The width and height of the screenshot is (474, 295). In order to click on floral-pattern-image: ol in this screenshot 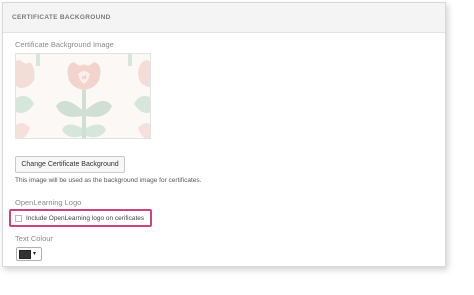, I will do `click(83, 96)`.